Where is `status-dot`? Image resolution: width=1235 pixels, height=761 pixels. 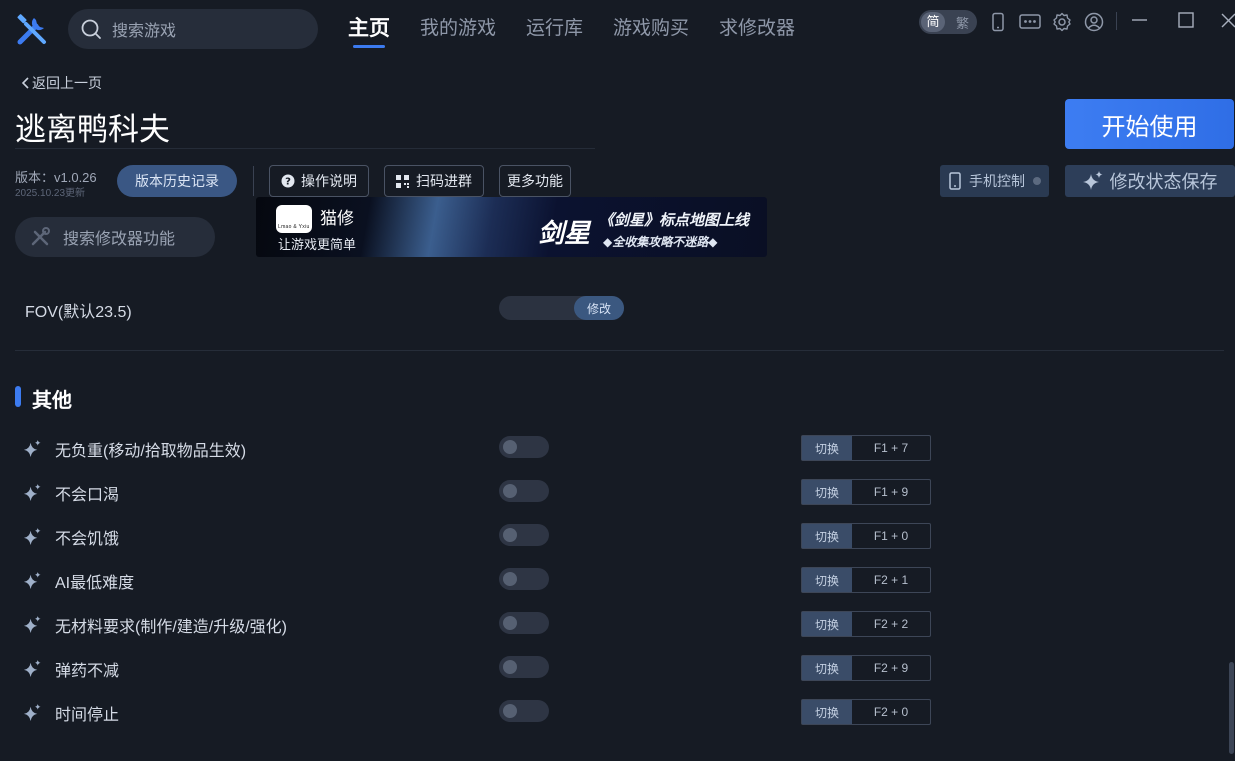
status-dot is located at coordinates (1037, 181).